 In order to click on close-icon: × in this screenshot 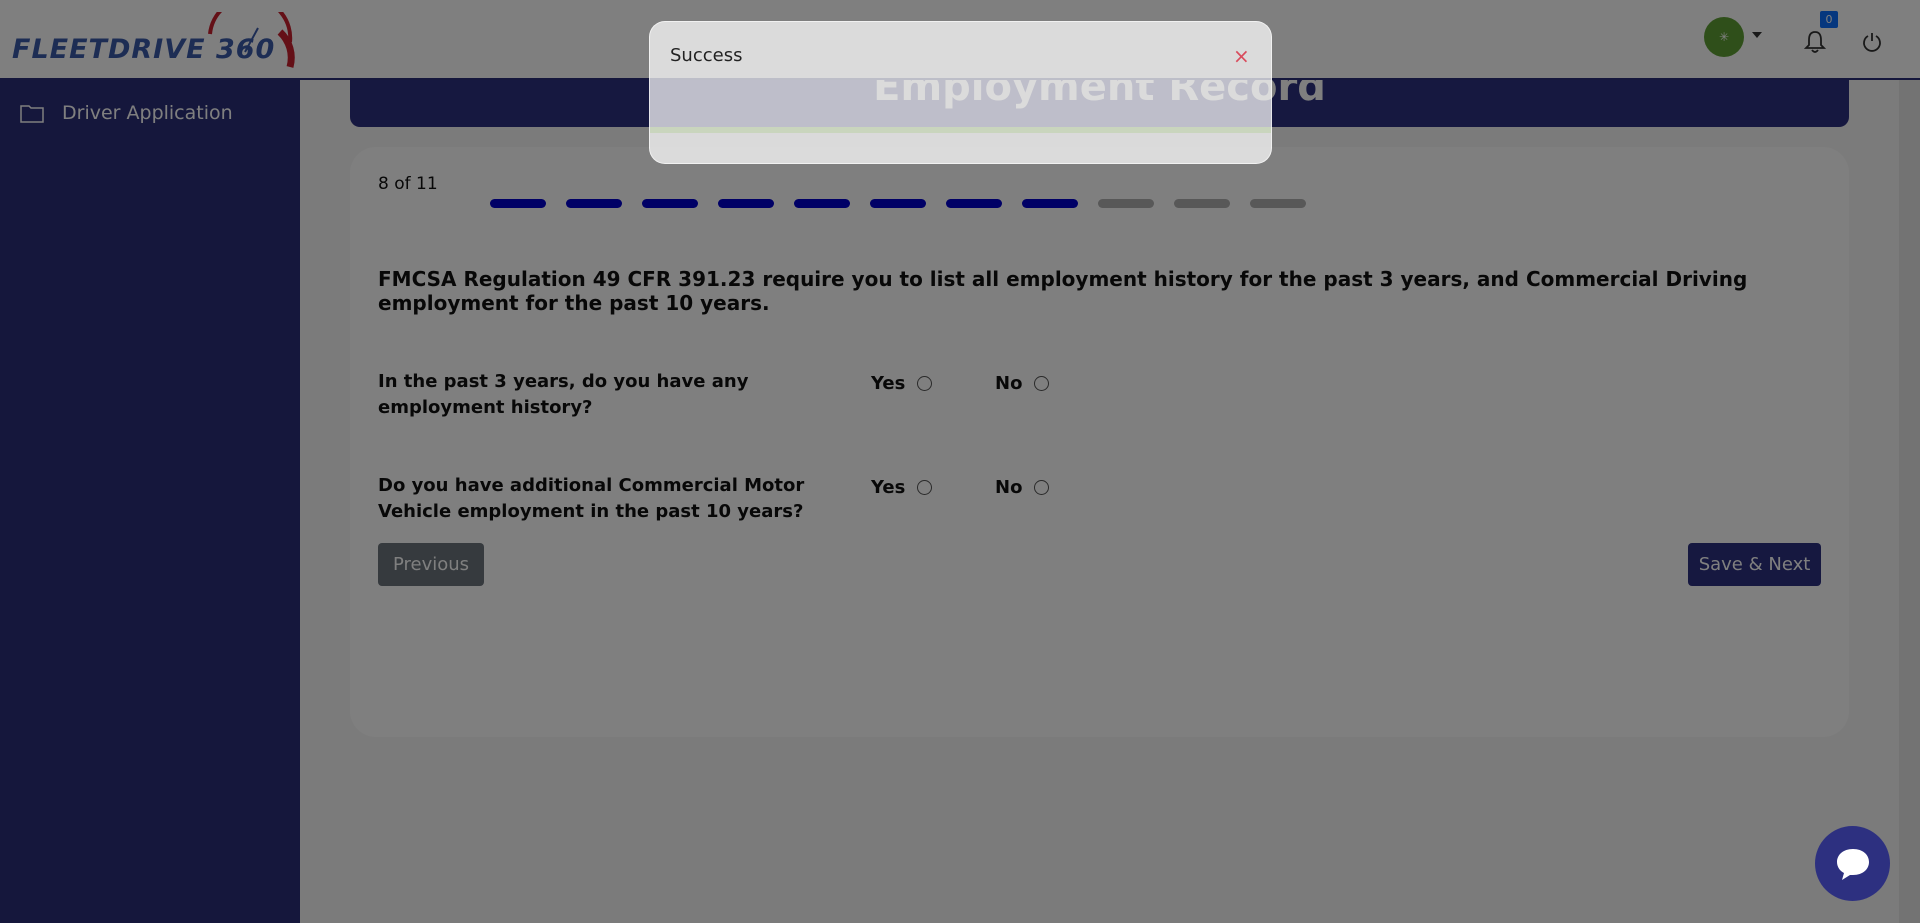, I will do `click(1241, 56)`.